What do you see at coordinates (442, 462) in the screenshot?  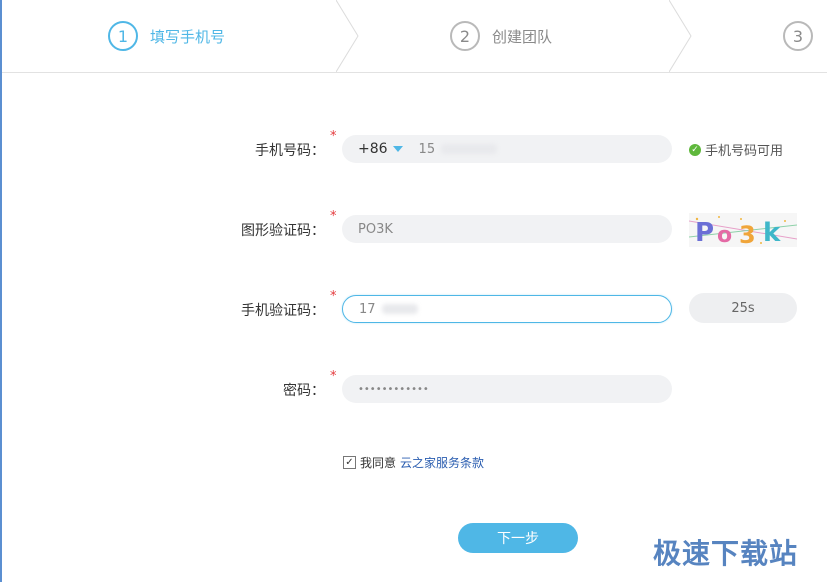 I see `terms-link: 云之家服务条款` at bounding box center [442, 462].